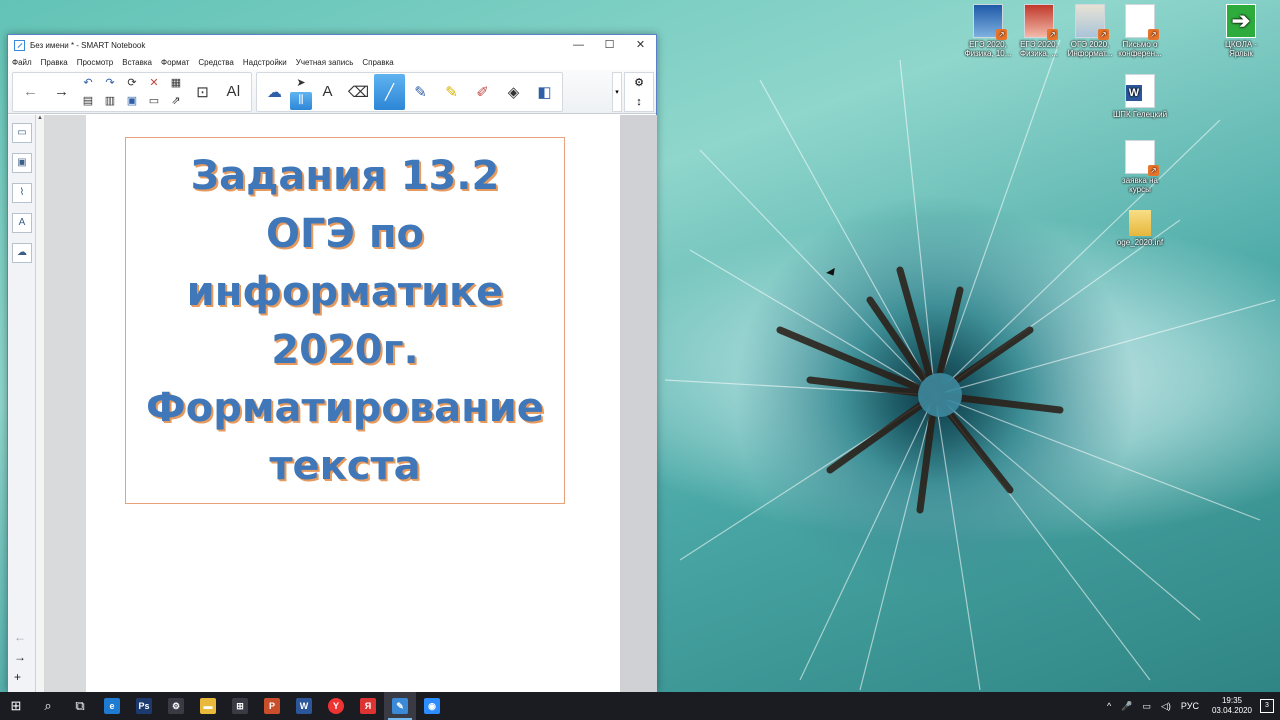 This screenshot has width=1280, height=720. I want to click on add-page-button: ▤, so click(88, 101).